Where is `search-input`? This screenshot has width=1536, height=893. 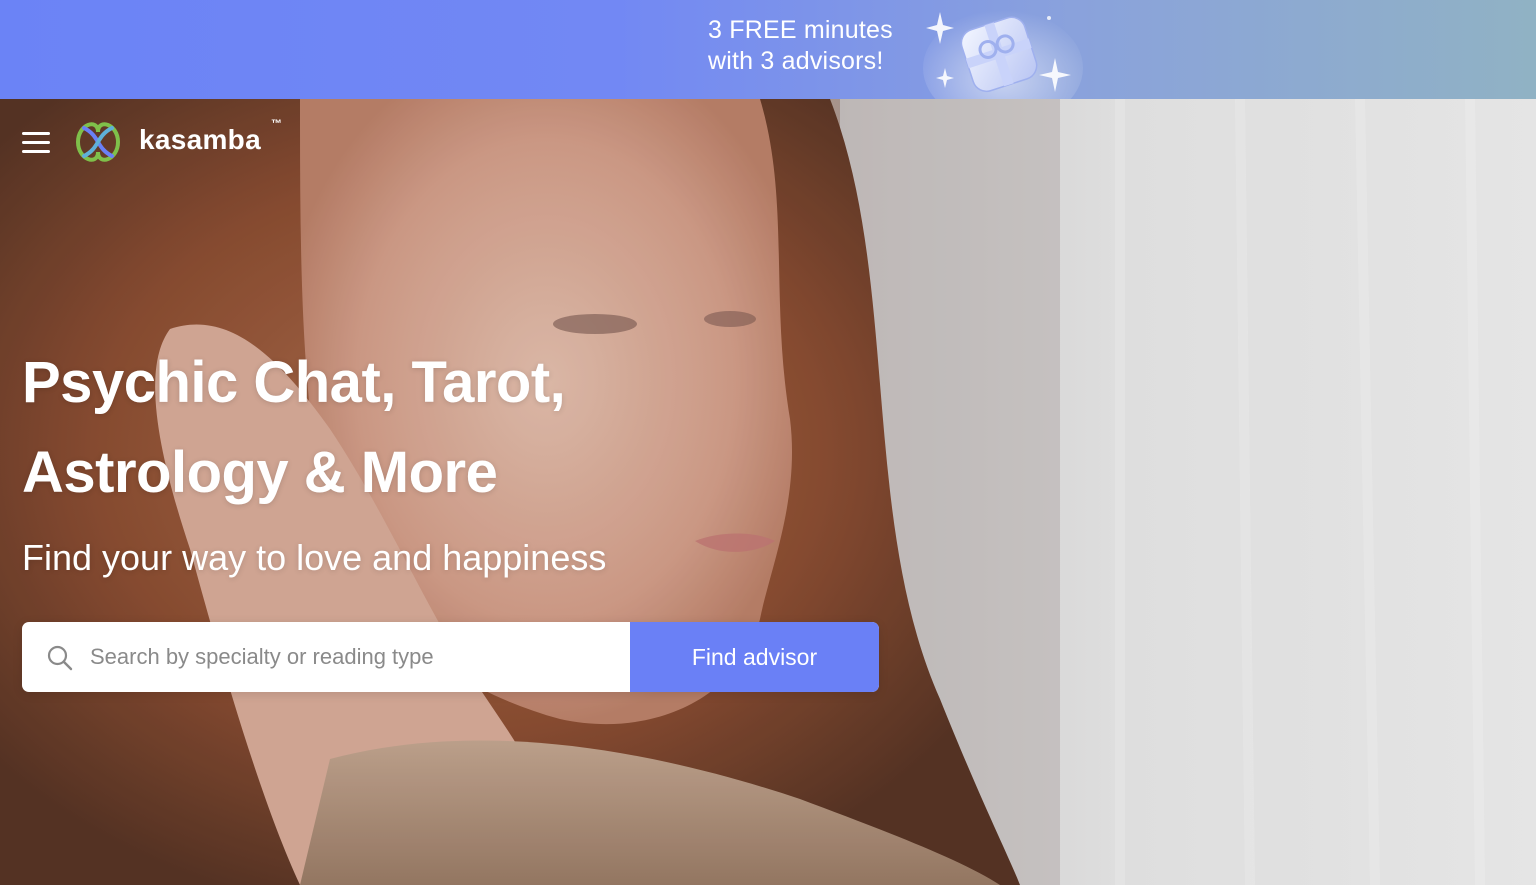
search-input is located at coordinates (360, 657).